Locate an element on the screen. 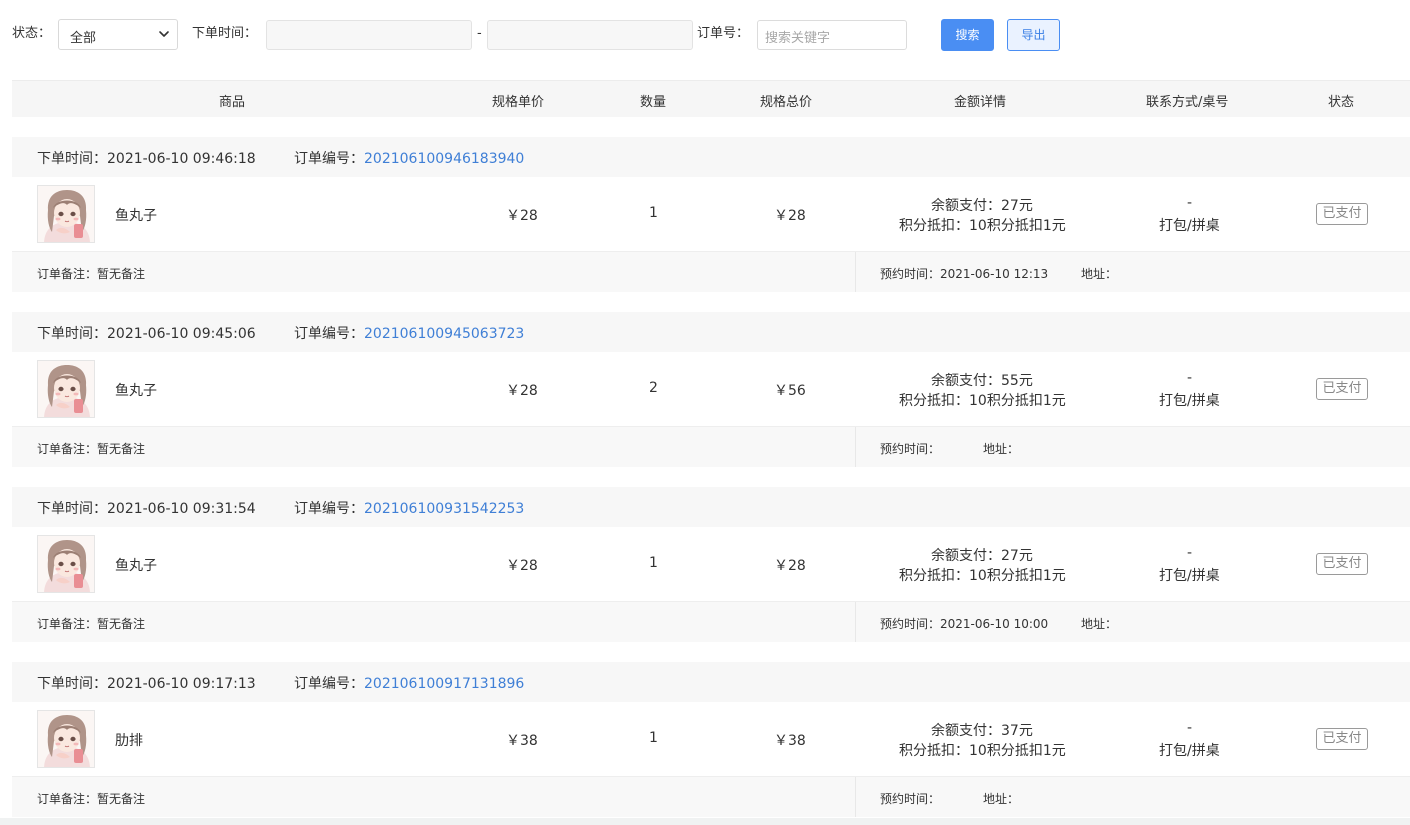 The width and height of the screenshot is (1410, 825). reserve-time-value: 2021-06-10 10:00 is located at coordinates (994, 624).